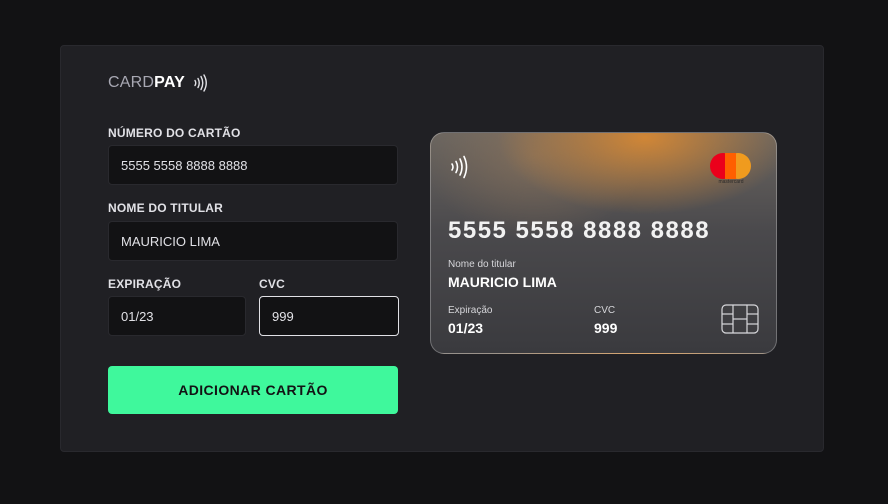 This screenshot has width=888, height=504. Describe the element at coordinates (165, 208) in the screenshot. I see `holder-name-label: NOME DO TITULAR` at that location.